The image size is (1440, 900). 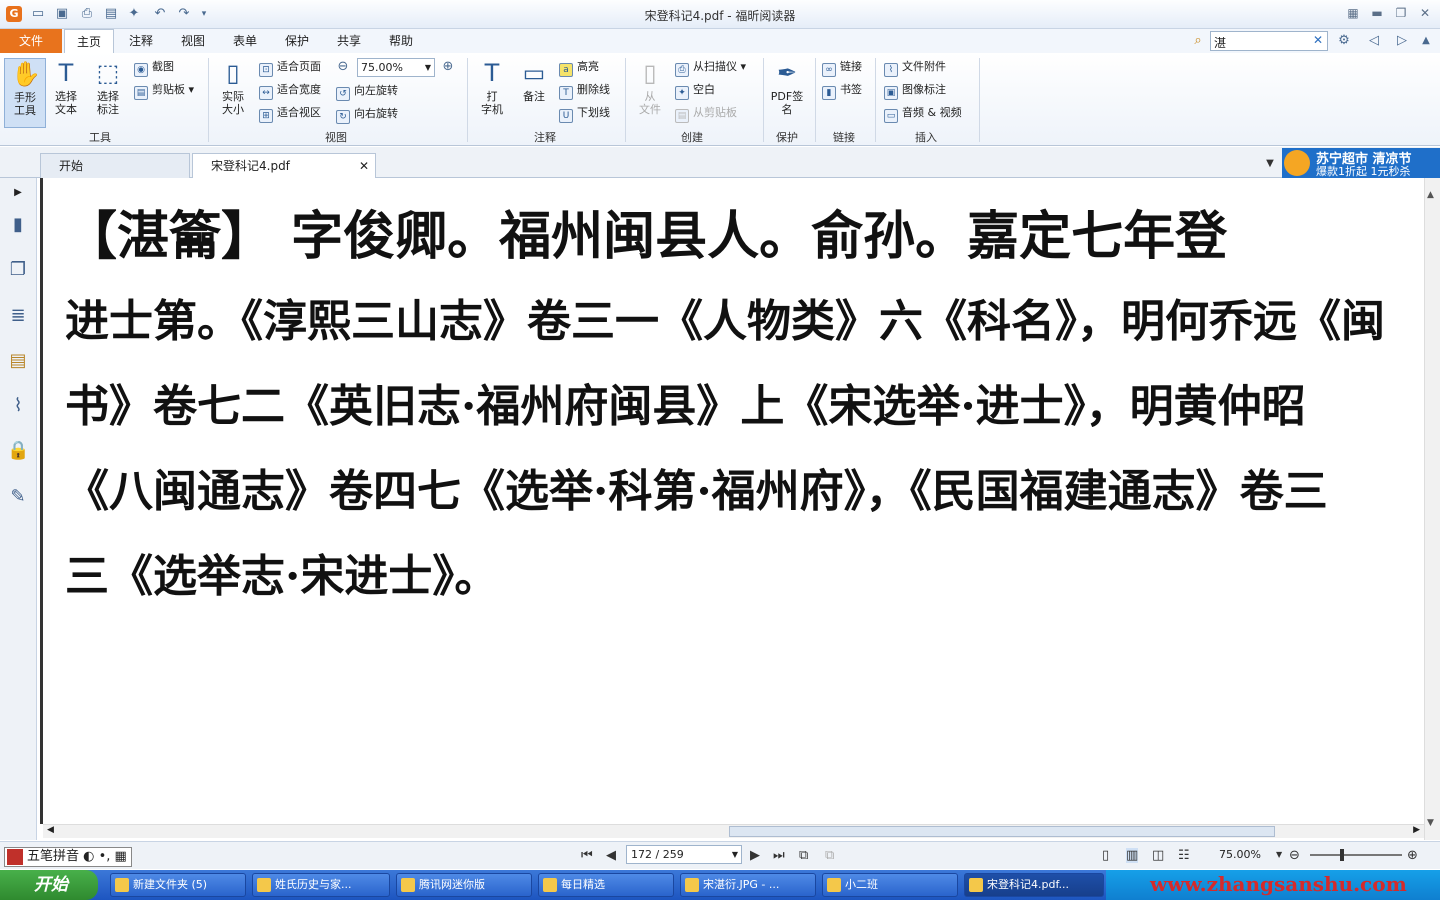 What do you see at coordinates (18, 193) in the screenshot?
I see `expand-panel-icon: ▶` at bounding box center [18, 193].